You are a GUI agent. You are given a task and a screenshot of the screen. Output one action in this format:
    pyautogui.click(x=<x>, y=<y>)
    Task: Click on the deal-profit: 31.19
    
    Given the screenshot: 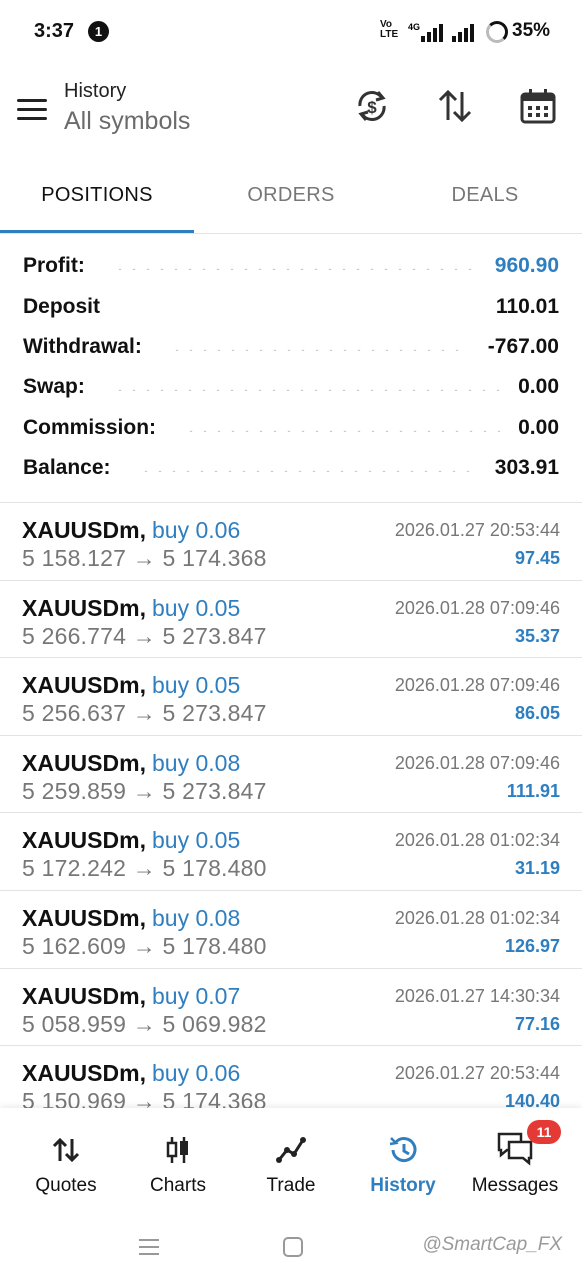 What is the action you would take?
    pyautogui.click(x=537, y=868)
    